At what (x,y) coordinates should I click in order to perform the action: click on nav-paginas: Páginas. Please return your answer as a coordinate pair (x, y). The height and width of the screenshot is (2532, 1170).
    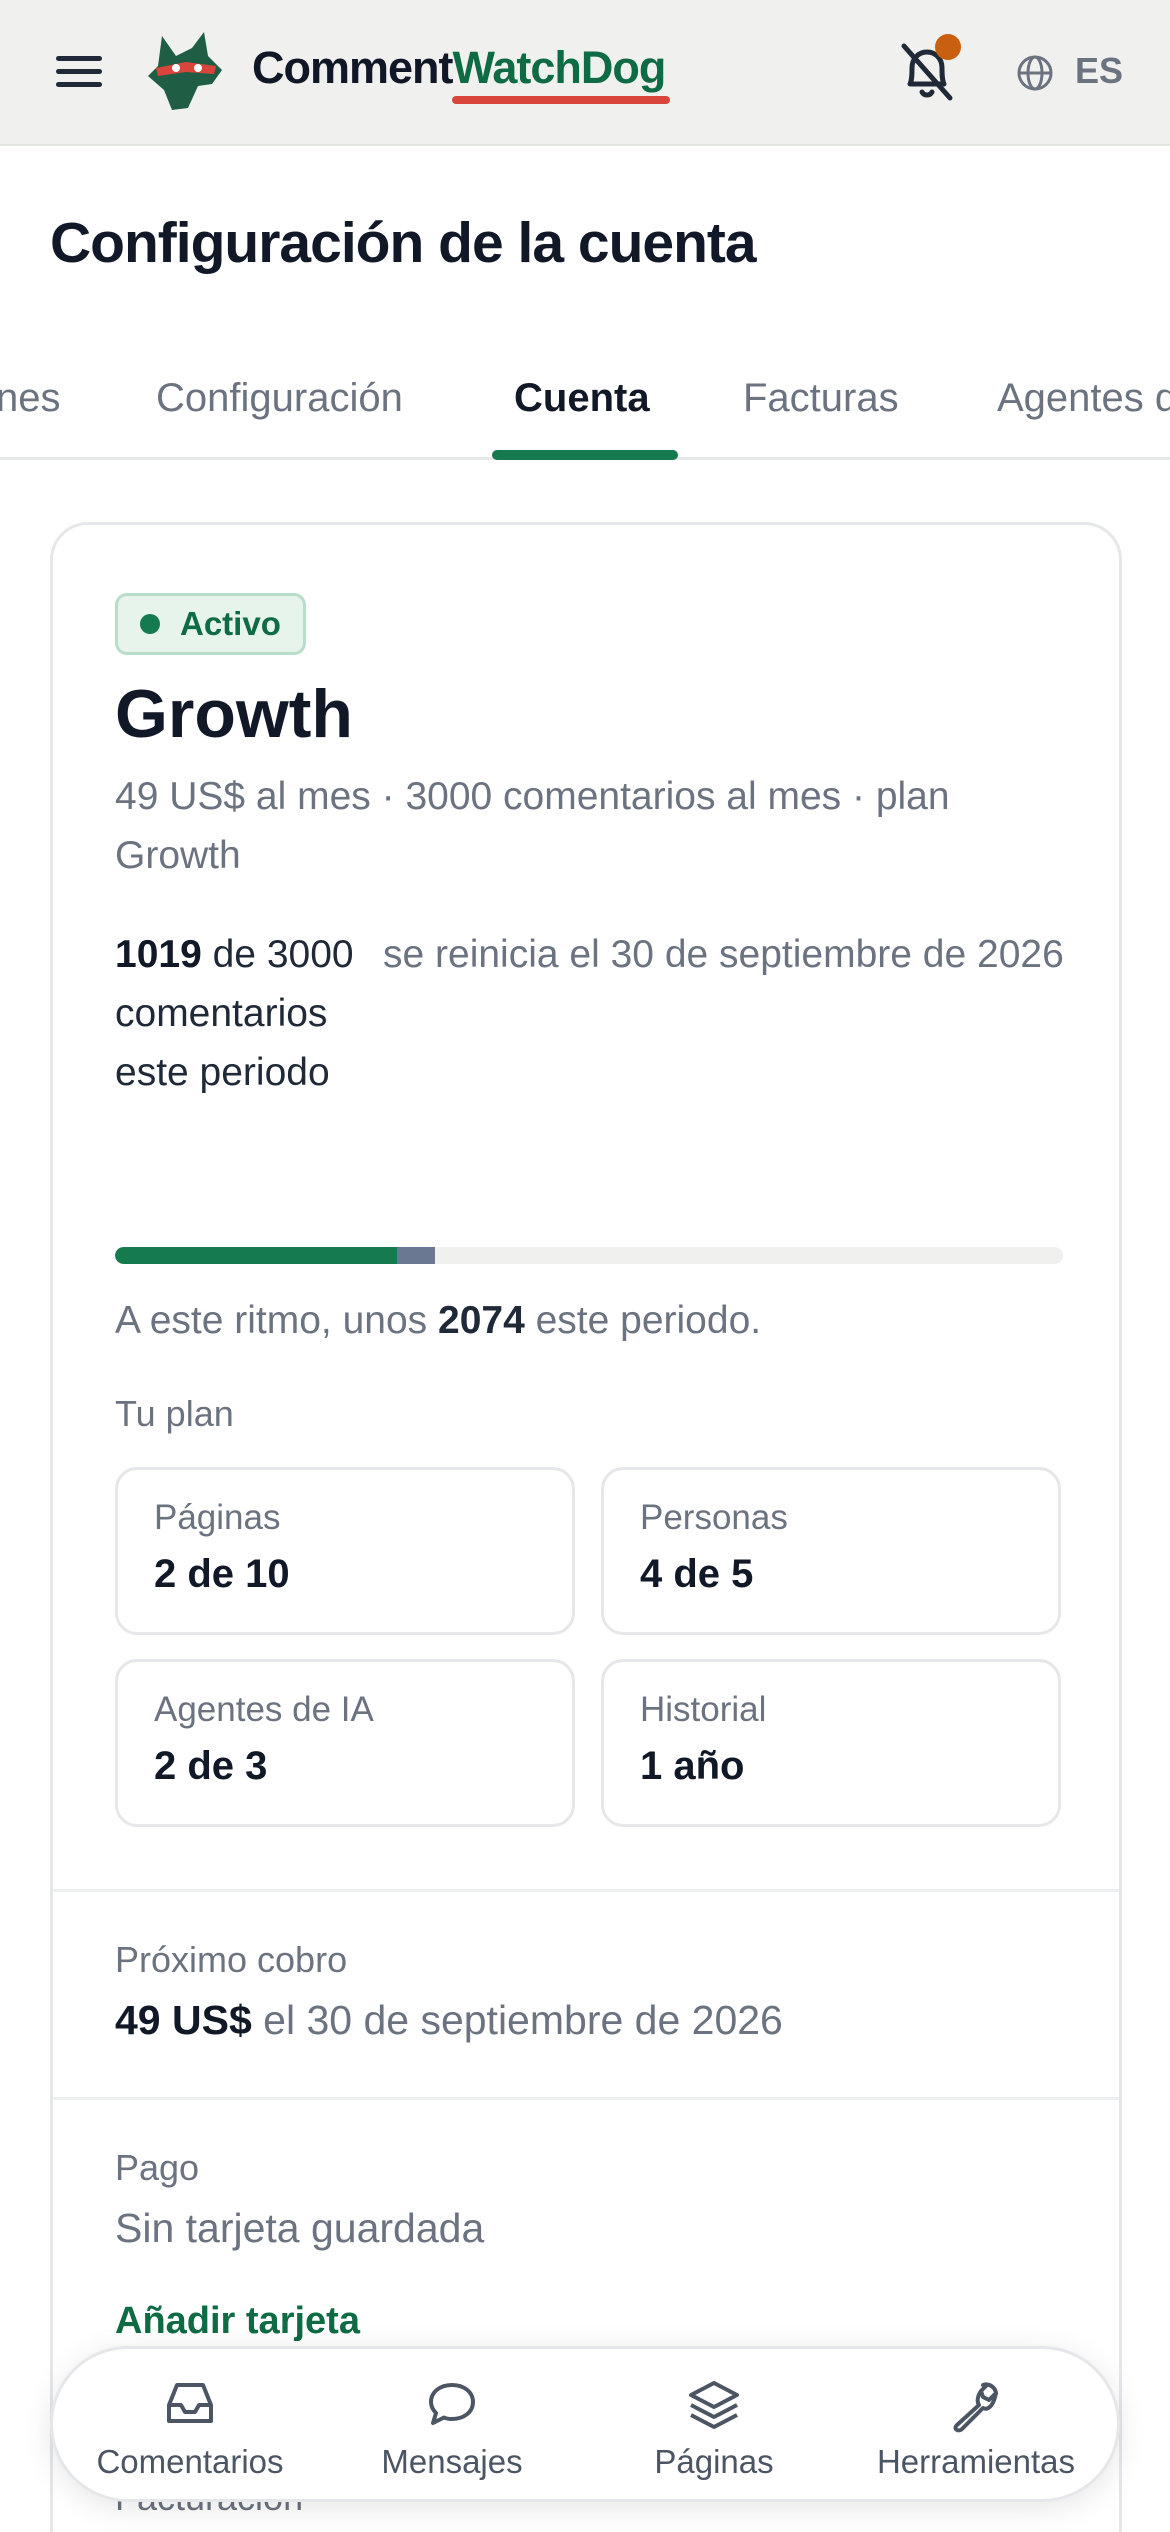
    Looking at the image, I should click on (714, 2427).